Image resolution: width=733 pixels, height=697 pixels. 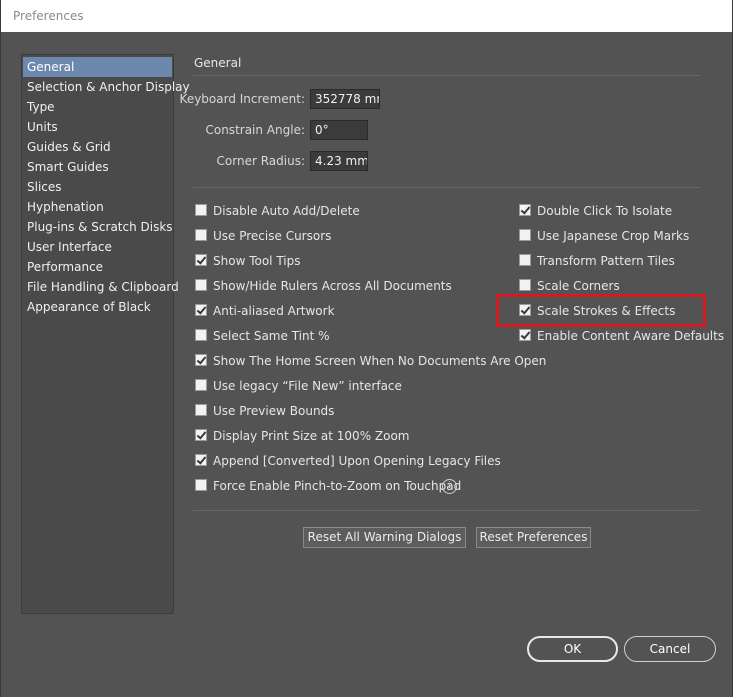 I want to click on option-label: Show Tool Tips, so click(x=257, y=261).